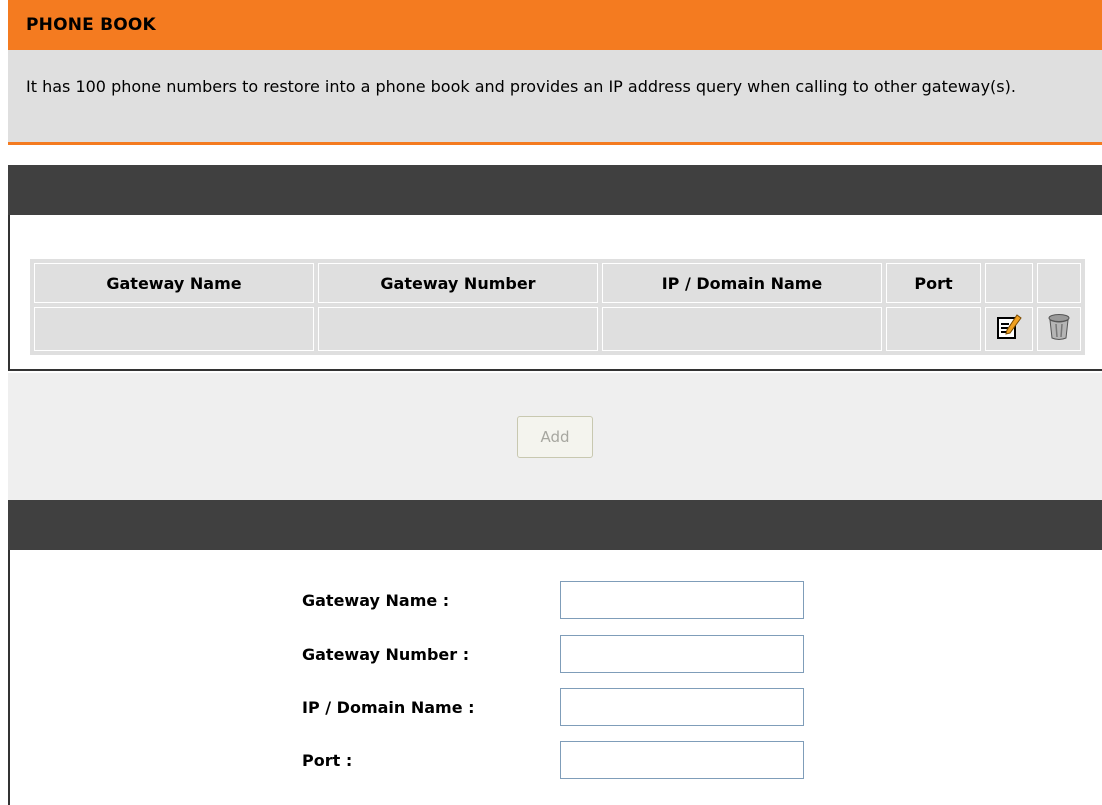  I want to click on cell-gateway-name, so click(174, 329).